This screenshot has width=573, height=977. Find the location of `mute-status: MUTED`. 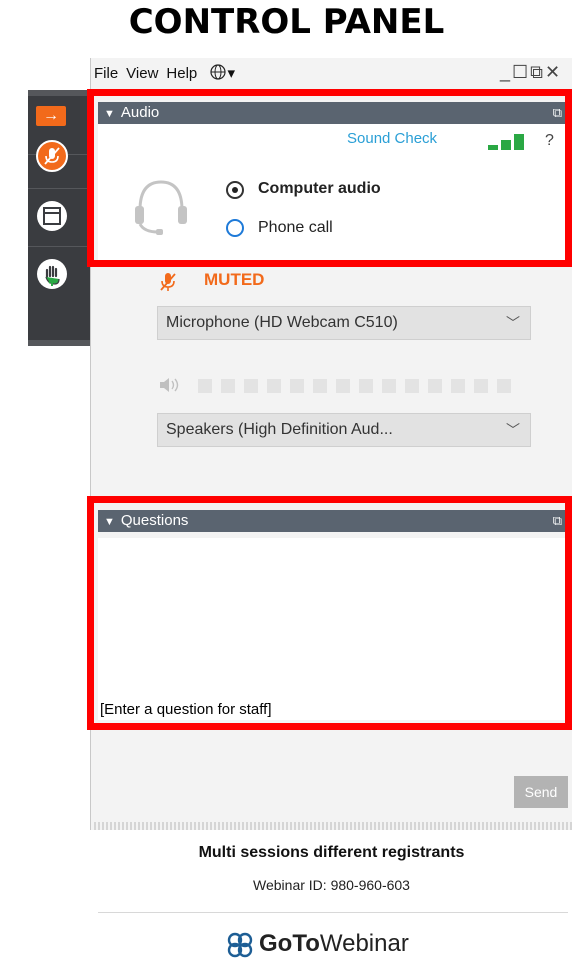

mute-status: MUTED is located at coordinates (234, 279).